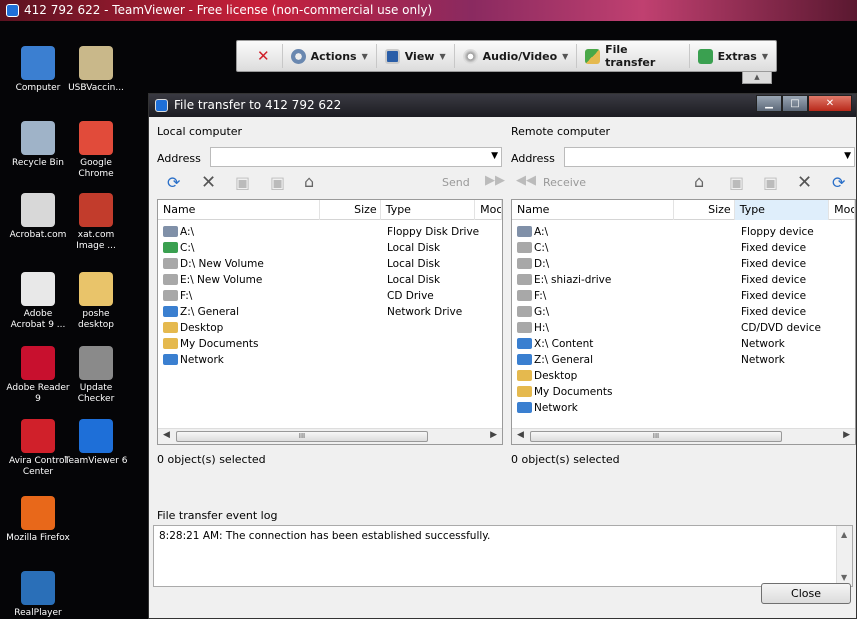 The width and height of the screenshot is (857, 619). I want to click on local-col-type: Type, so click(428, 210).